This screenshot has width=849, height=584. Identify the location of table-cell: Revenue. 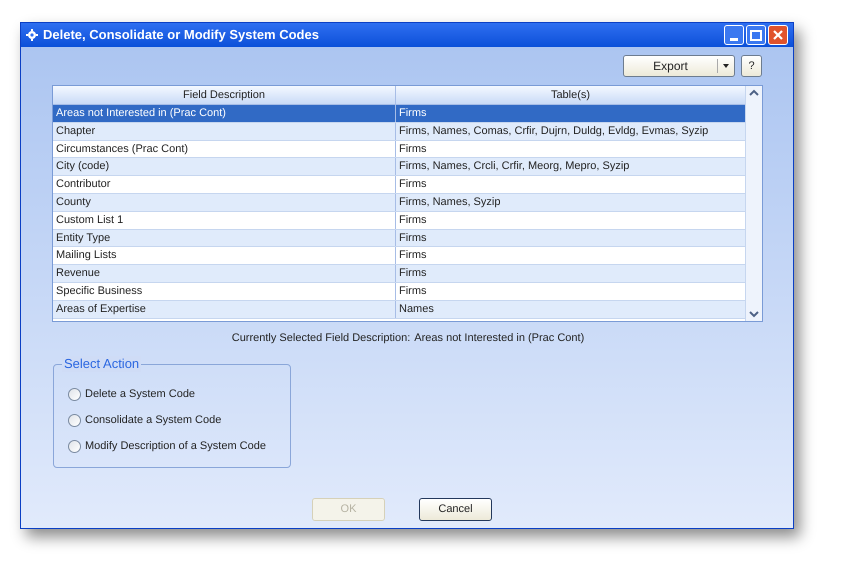
(224, 273).